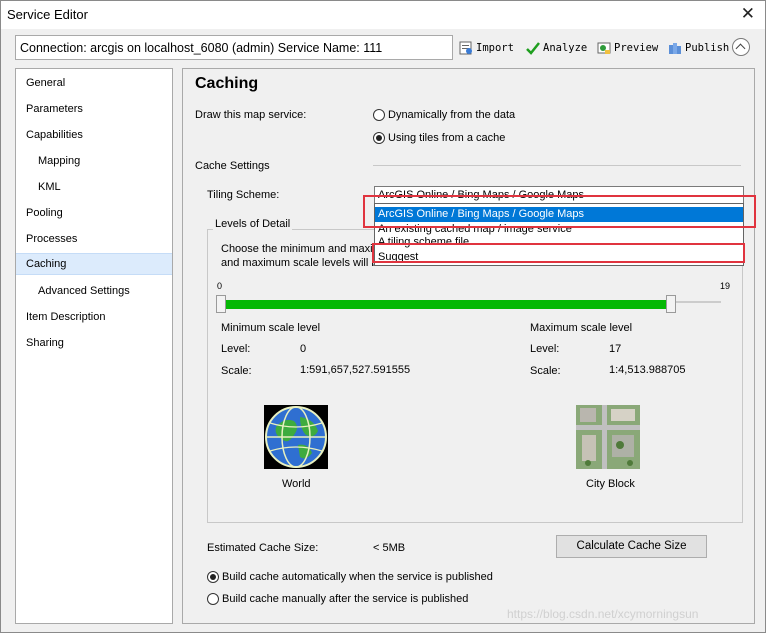  Describe the element at coordinates (707, 48) in the screenshot. I see `publish-label: Publish` at that location.